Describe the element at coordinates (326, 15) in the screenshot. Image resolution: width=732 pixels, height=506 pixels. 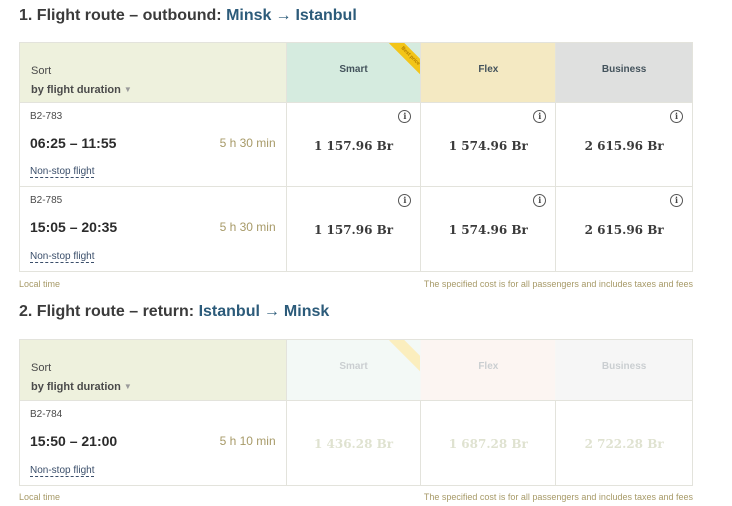
I see `outbound-destination-city: Istanbul` at that location.